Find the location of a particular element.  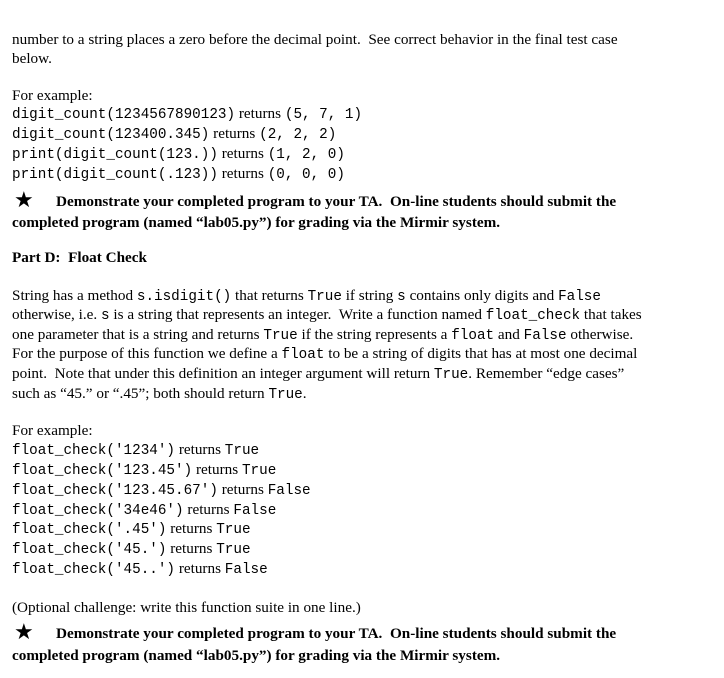

example-result: (5, 7, 1) is located at coordinates (323, 115).